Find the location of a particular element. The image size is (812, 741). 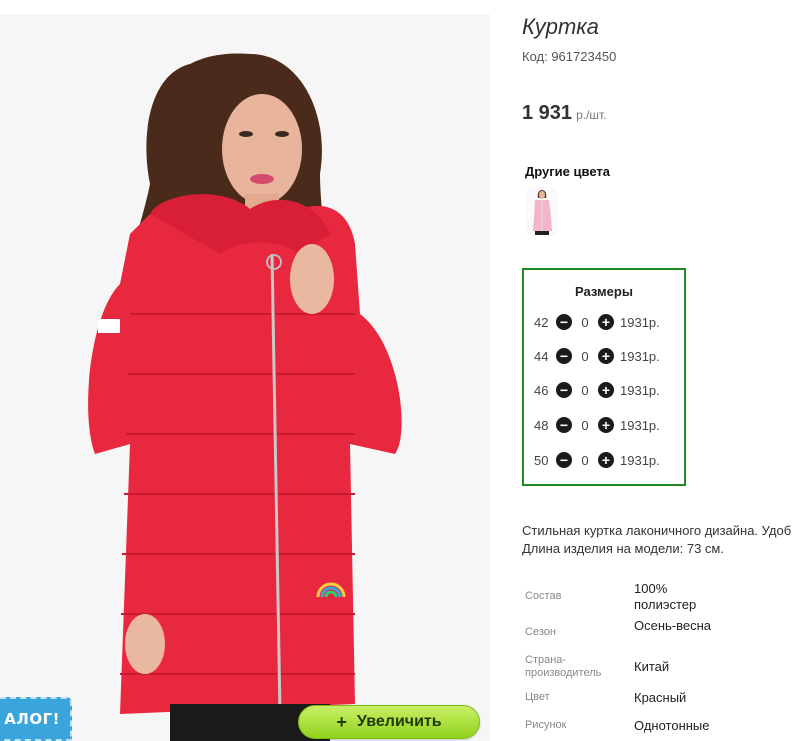

zoom-button-label: Увеличить is located at coordinates (399, 721).